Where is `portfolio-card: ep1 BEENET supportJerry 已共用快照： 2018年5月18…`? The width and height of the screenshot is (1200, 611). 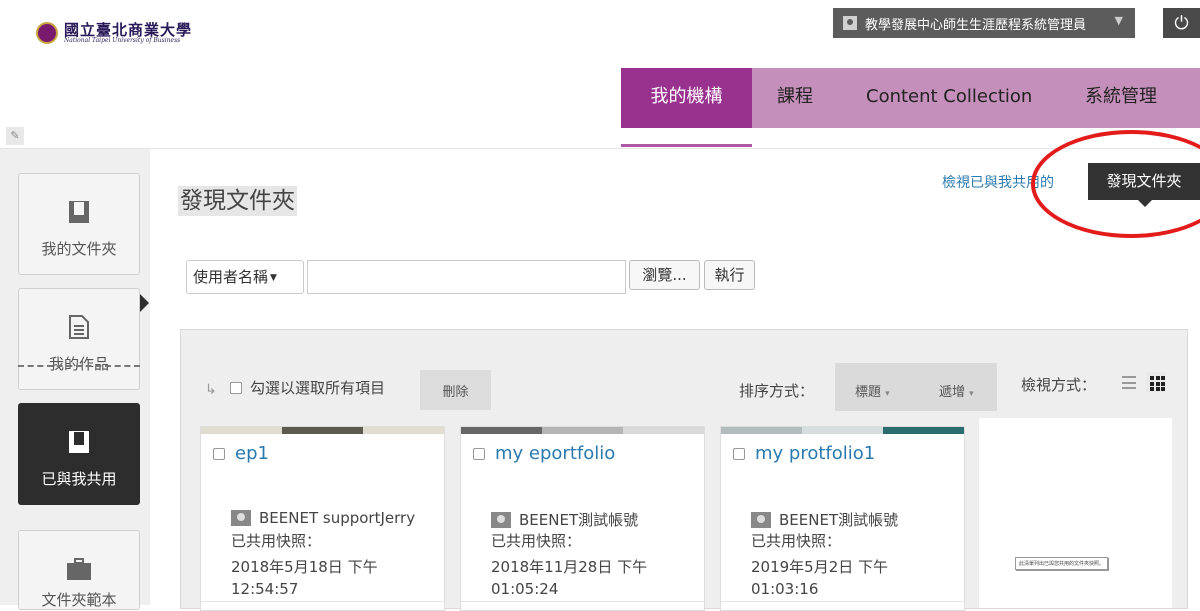
portfolio-card: ep1 BEENET supportJerry 已共用快照： 2018年5月18… is located at coordinates (322, 518).